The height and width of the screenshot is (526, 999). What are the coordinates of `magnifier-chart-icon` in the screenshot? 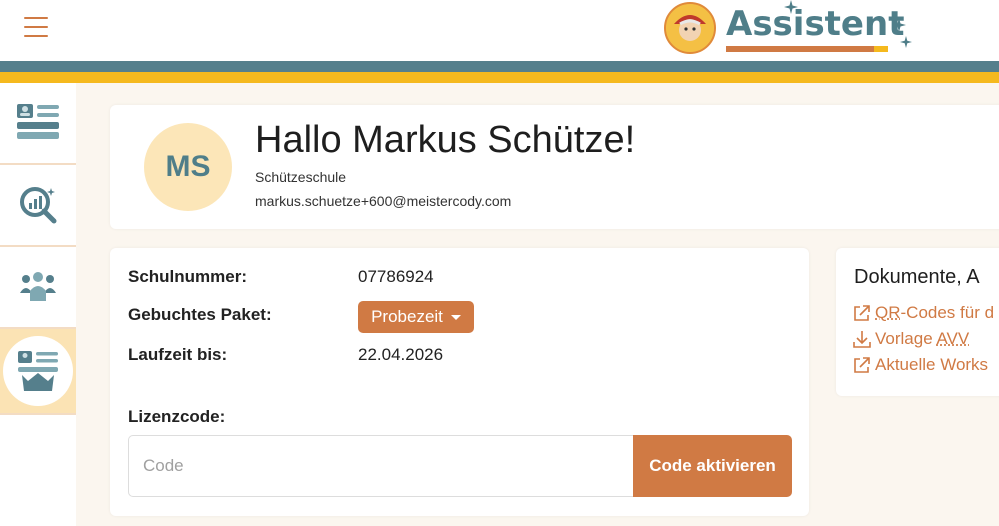 It's located at (38, 205).